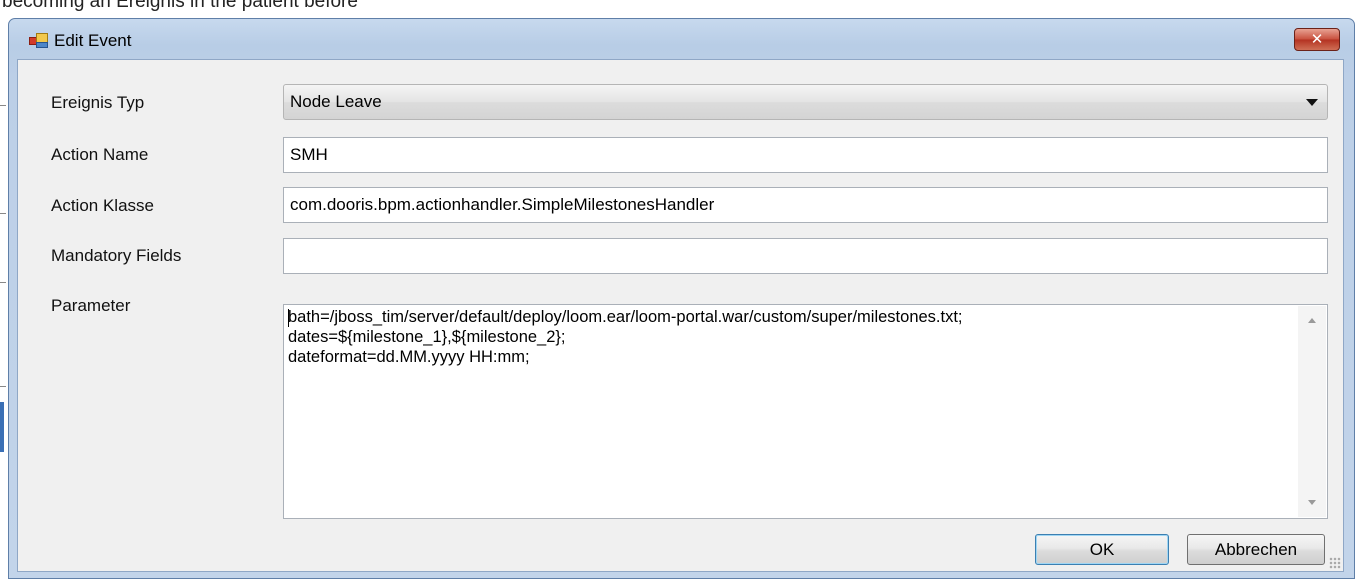  I want to click on close-icon: ✕, so click(1317, 39).